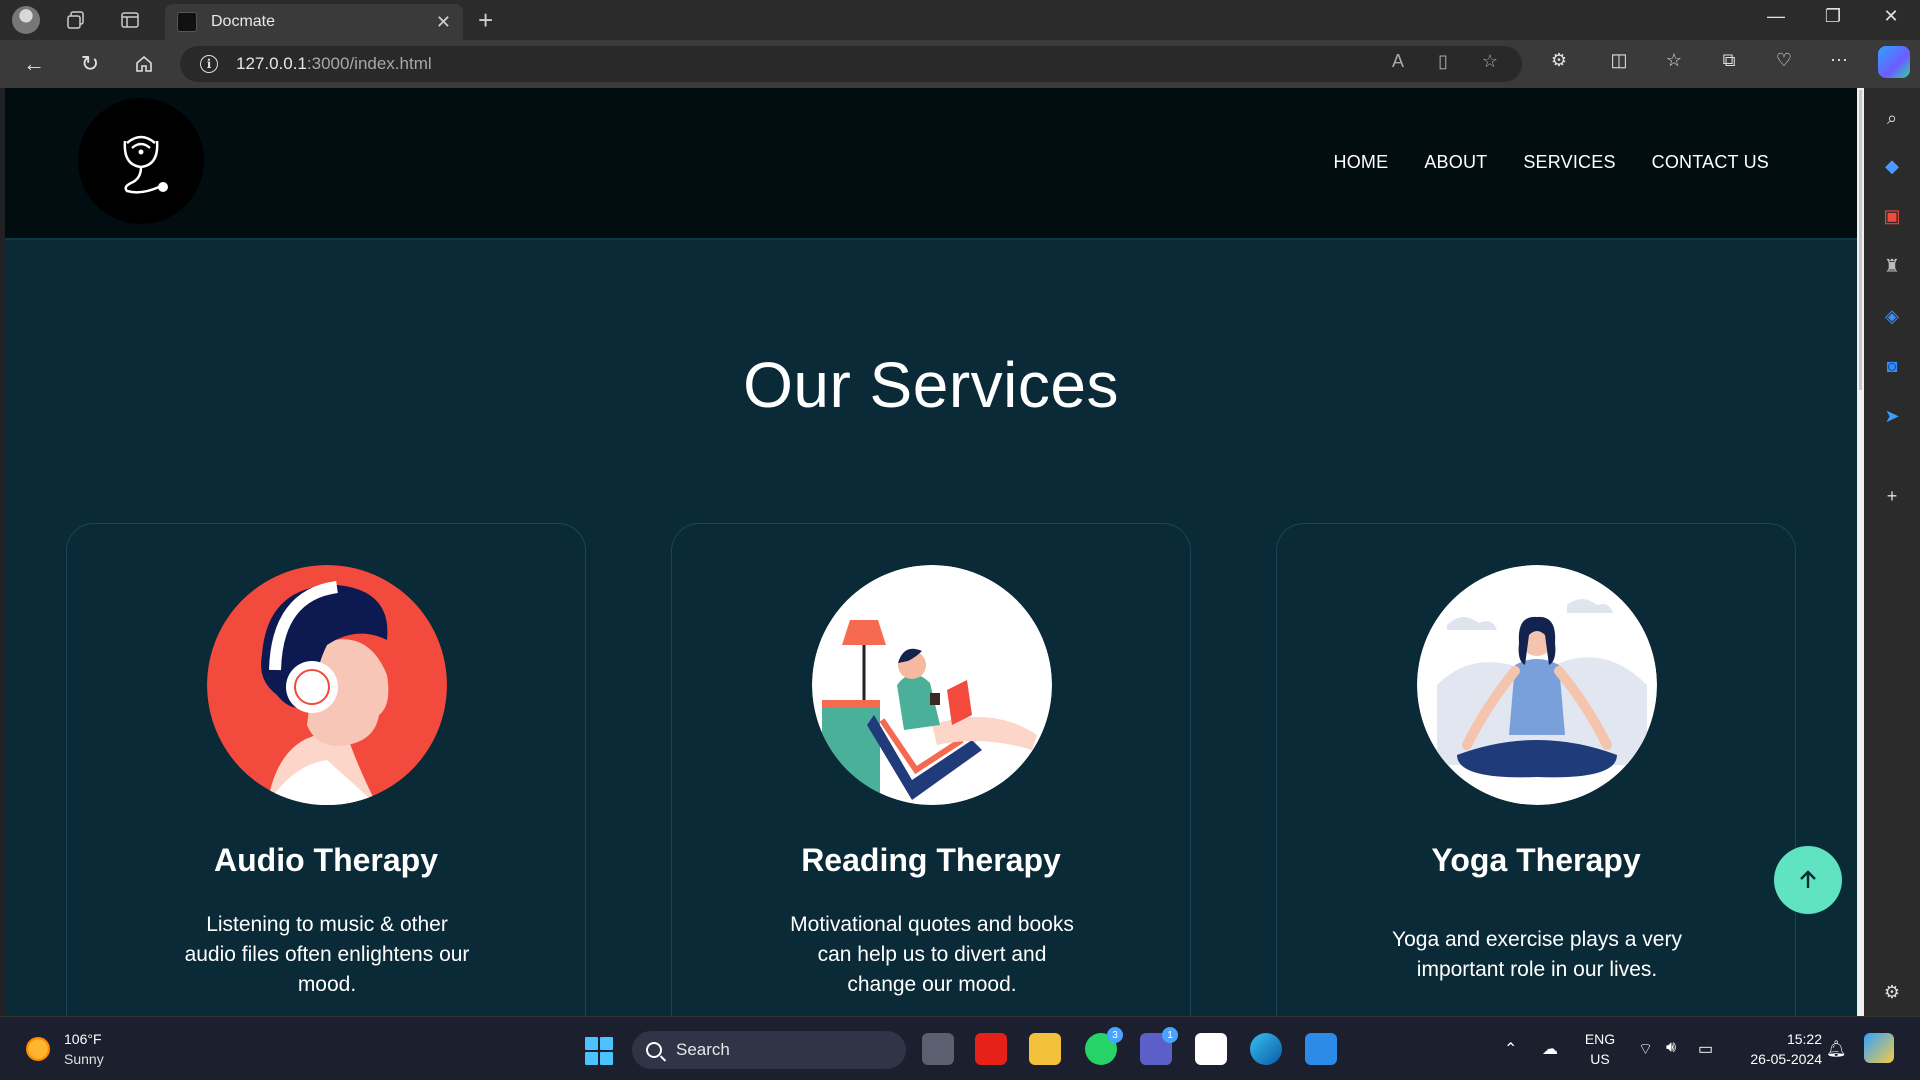 This screenshot has width=1920, height=1080. What do you see at coordinates (1211, 1049) in the screenshot?
I see `microsoft-store-icon` at bounding box center [1211, 1049].